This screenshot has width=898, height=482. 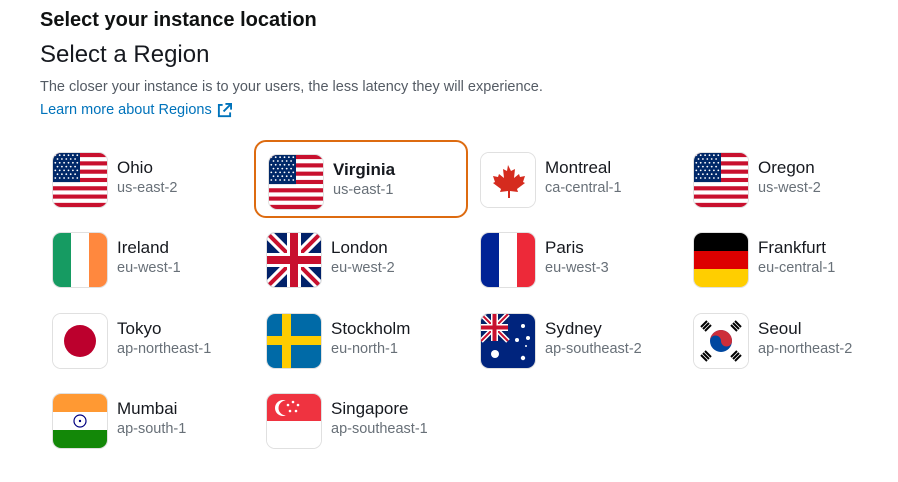 What do you see at coordinates (792, 247) in the screenshot?
I see `region-name: Frankfurt` at bounding box center [792, 247].